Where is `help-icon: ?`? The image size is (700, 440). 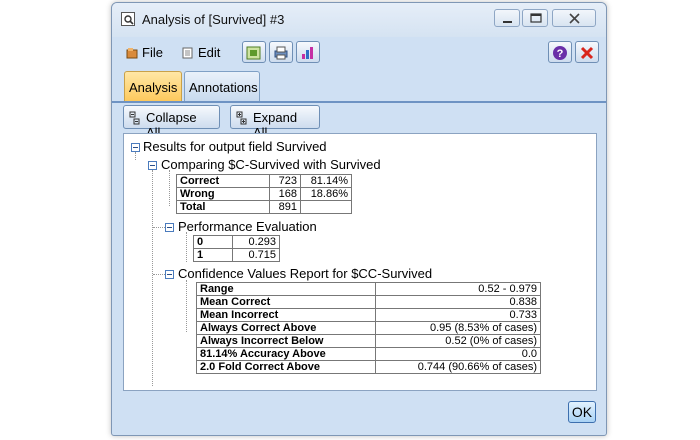
help-icon: ? is located at coordinates (560, 53).